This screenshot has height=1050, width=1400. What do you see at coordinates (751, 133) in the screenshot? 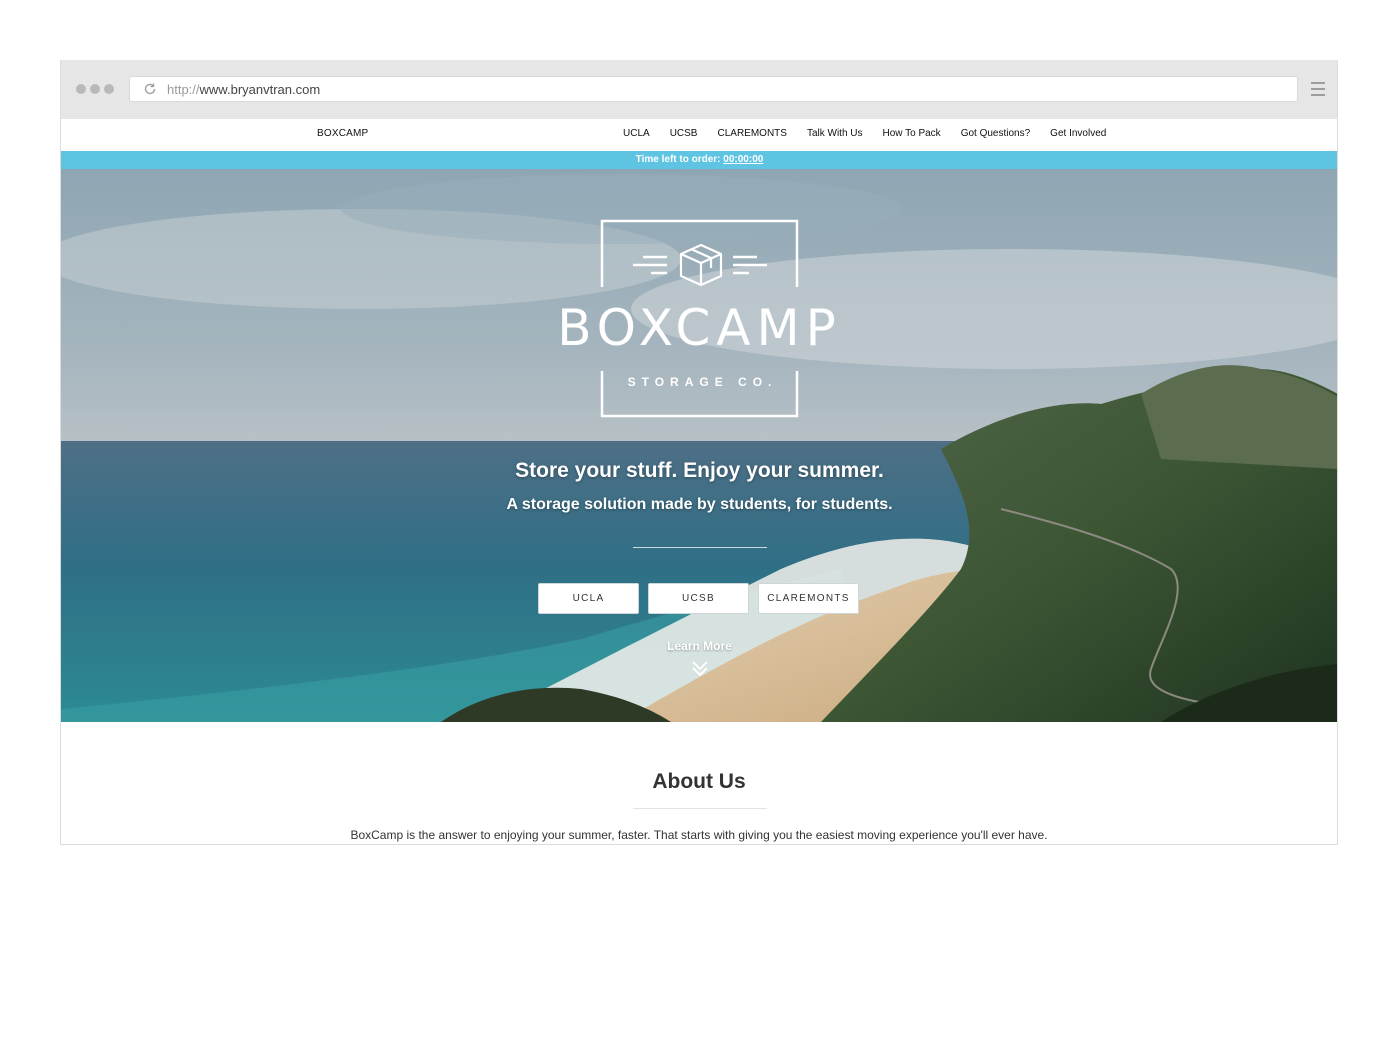
I see `nav-link-claremonts: CLAREMONTS` at bounding box center [751, 133].